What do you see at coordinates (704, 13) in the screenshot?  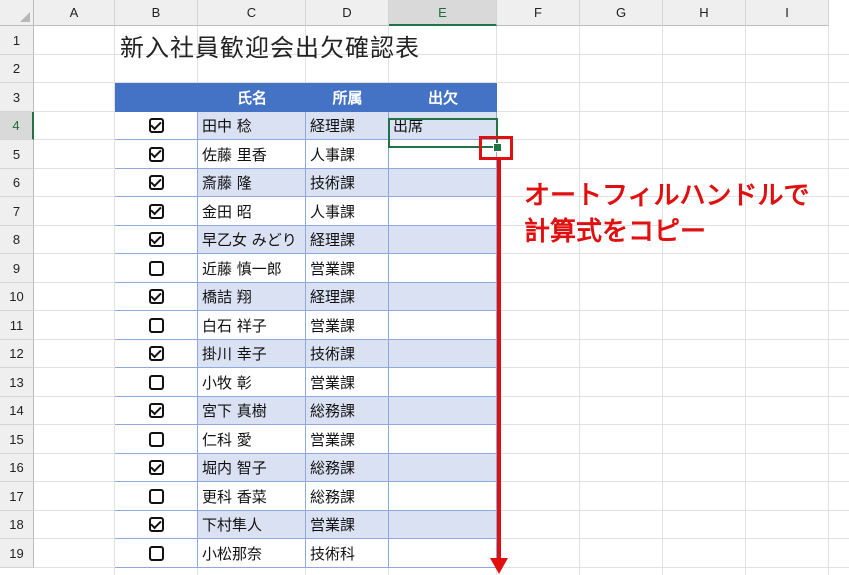 I see `column-header-h: H` at bounding box center [704, 13].